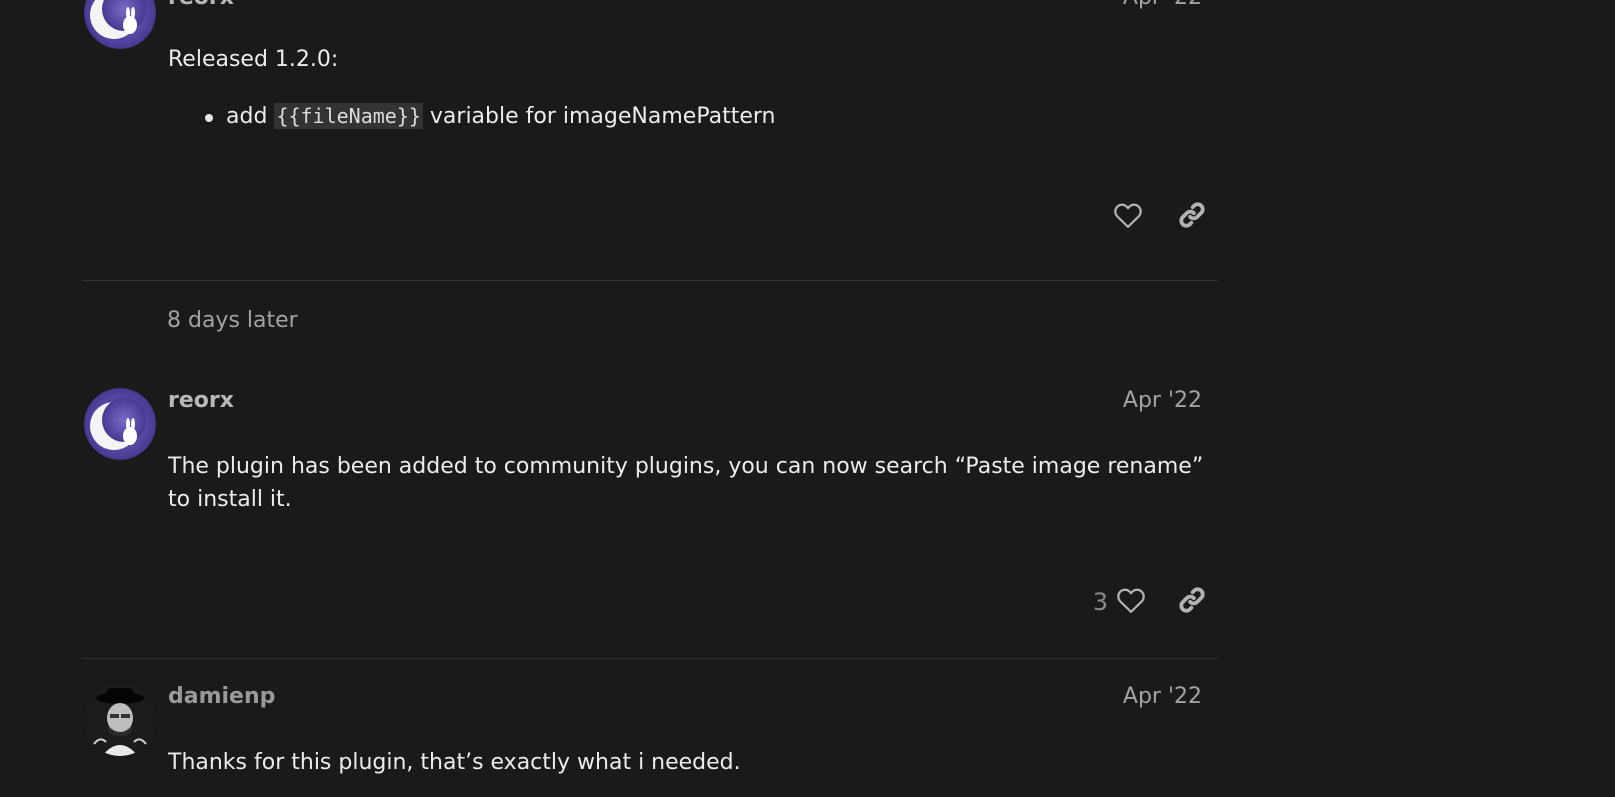 Image resolution: width=1615 pixels, height=797 pixels. Describe the element at coordinates (253, 59) in the screenshot. I see `post-text: Released 1.2.0:` at that location.